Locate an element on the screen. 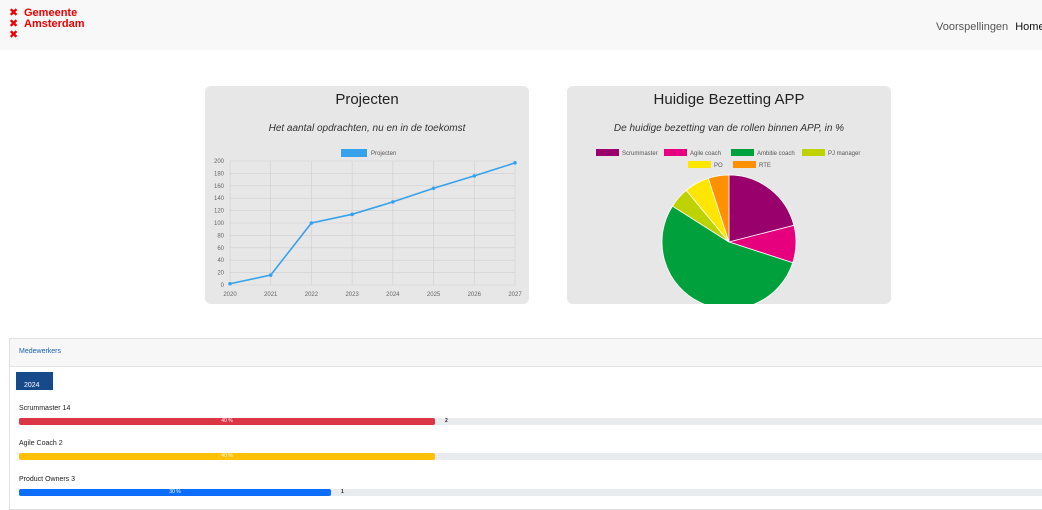  legend-label: PO is located at coordinates (718, 166).